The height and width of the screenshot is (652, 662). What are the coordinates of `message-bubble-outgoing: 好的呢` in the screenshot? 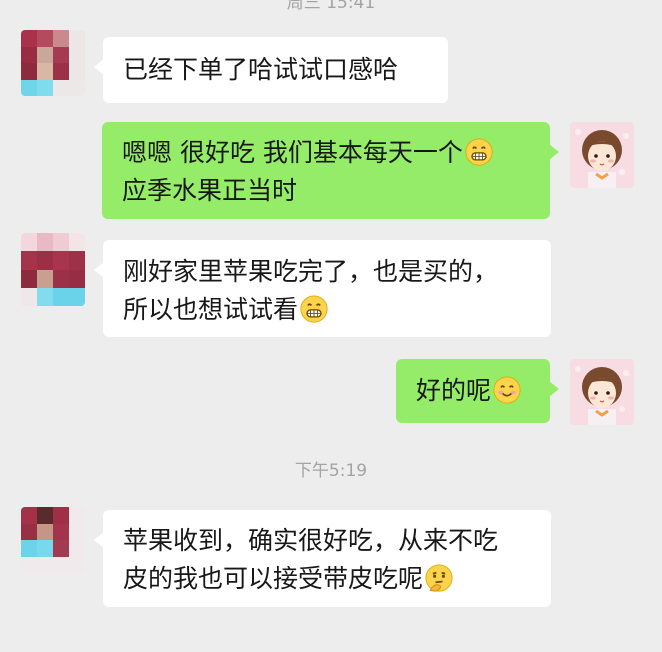 It's located at (477, 391).